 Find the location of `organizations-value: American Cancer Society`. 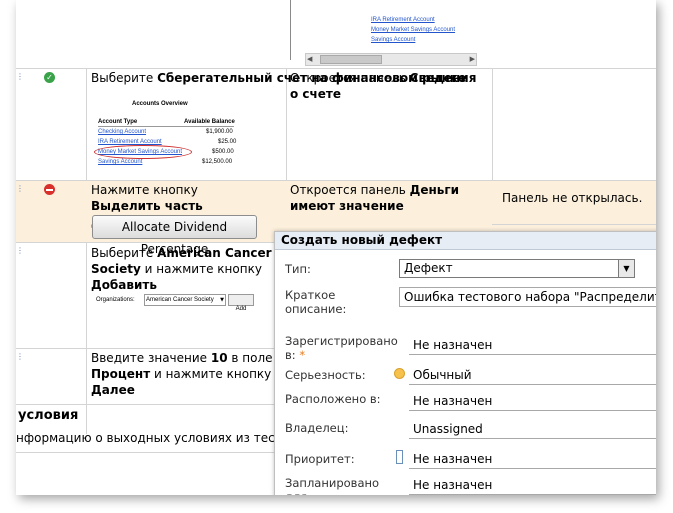

organizations-value: American Cancer Society is located at coordinates (180, 300).